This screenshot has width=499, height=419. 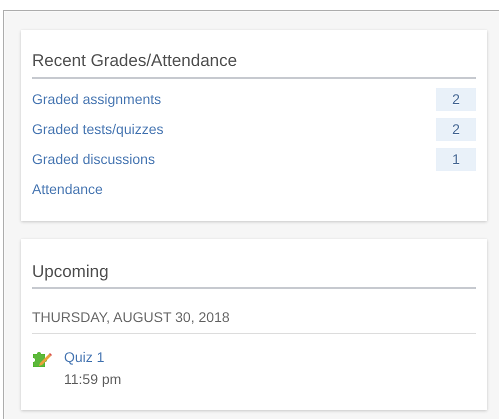 I want to click on date-heading: THURSDAY, AUGUST 30, 2018, so click(x=131, y=317).